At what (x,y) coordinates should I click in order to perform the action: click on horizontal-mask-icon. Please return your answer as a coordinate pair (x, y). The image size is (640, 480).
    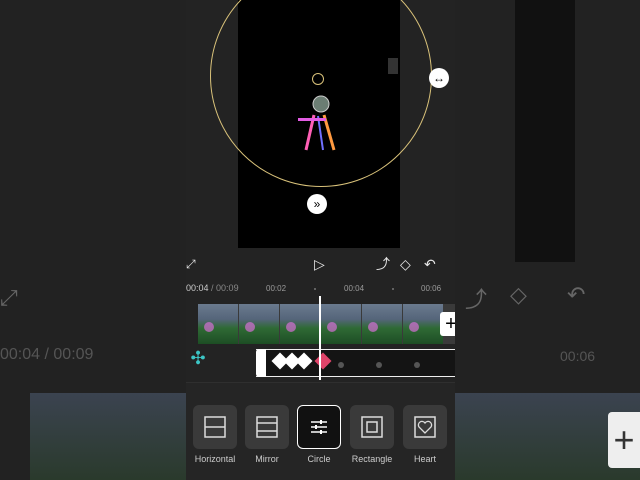
    Looking at the image, I should click on (215, 427).